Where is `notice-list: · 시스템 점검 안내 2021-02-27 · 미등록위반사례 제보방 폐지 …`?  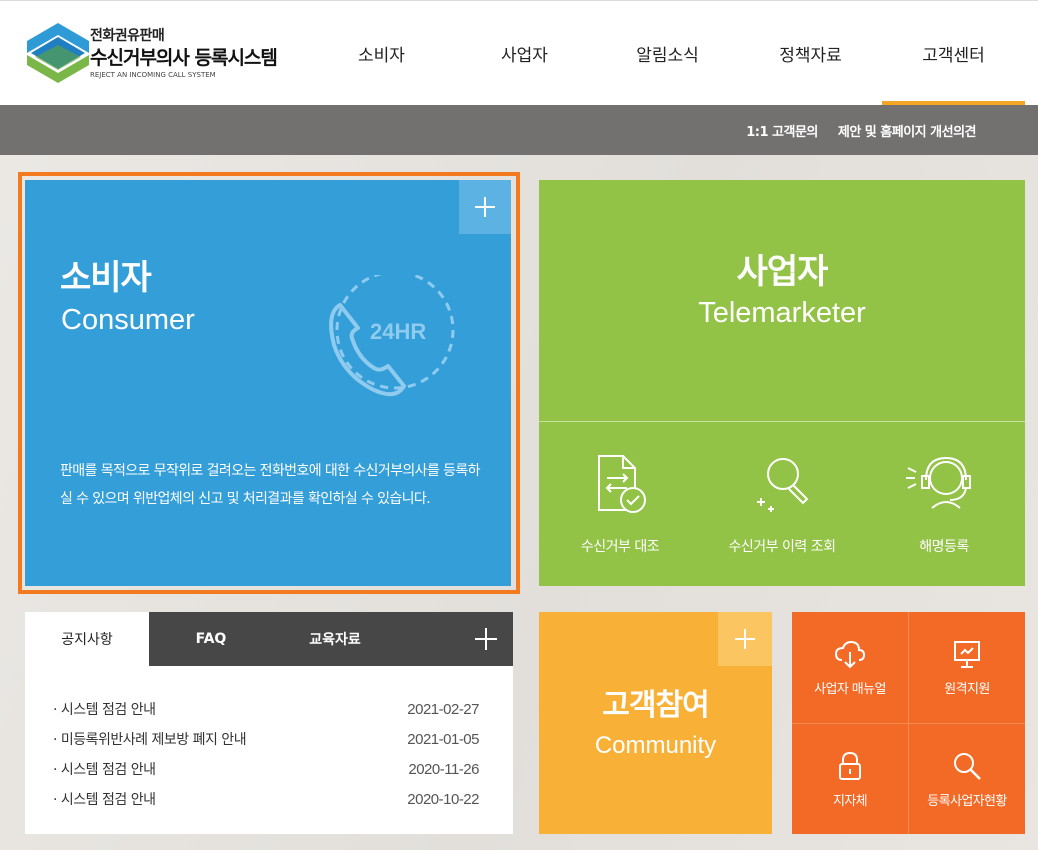 notice-list: · 시스템 점검 안내 2021-02-27 · 미등록위반사례 제보방 폐지 … is located at coordinates (266, 754).